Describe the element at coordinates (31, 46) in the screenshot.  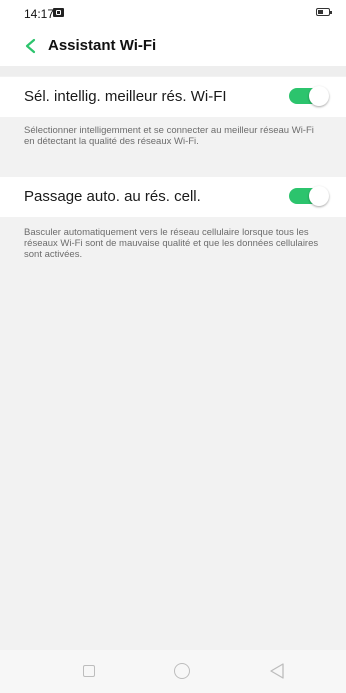
I see `chevron-left-icon` at that location.